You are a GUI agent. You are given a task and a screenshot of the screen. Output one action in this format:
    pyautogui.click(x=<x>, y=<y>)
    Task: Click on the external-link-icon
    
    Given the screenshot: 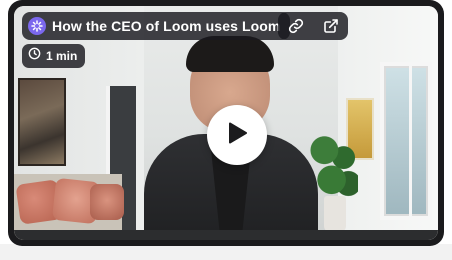 What is the action you would take?
    pyautogui.click(x=331, y=26)
    